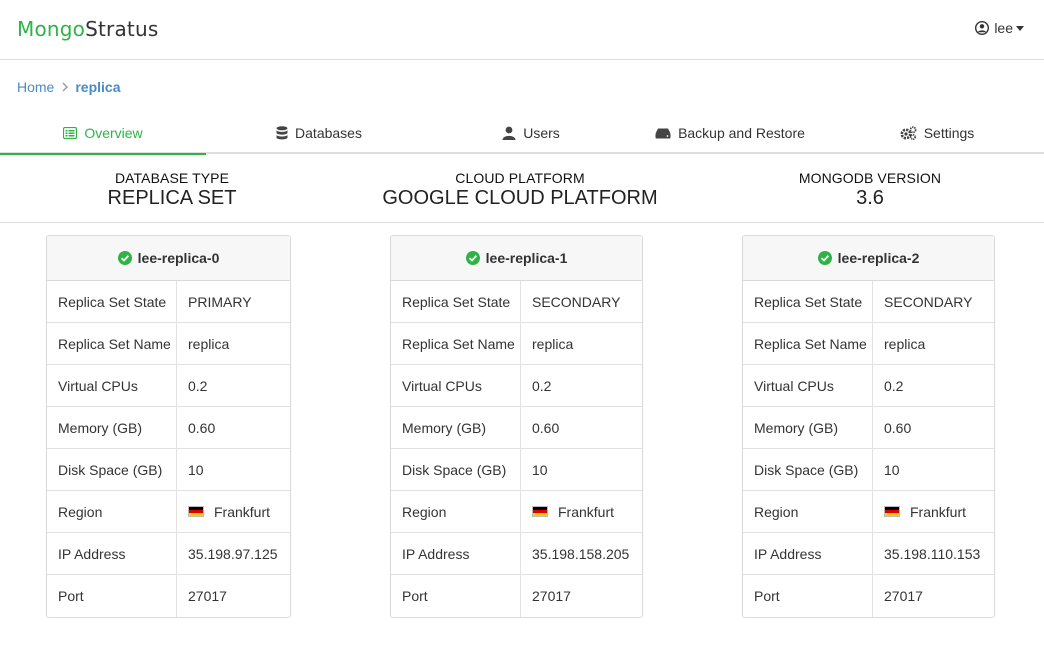 This screenshot has height=648, width=1044. I want to click on breadcrumb: Home replica, so click(69, 87).